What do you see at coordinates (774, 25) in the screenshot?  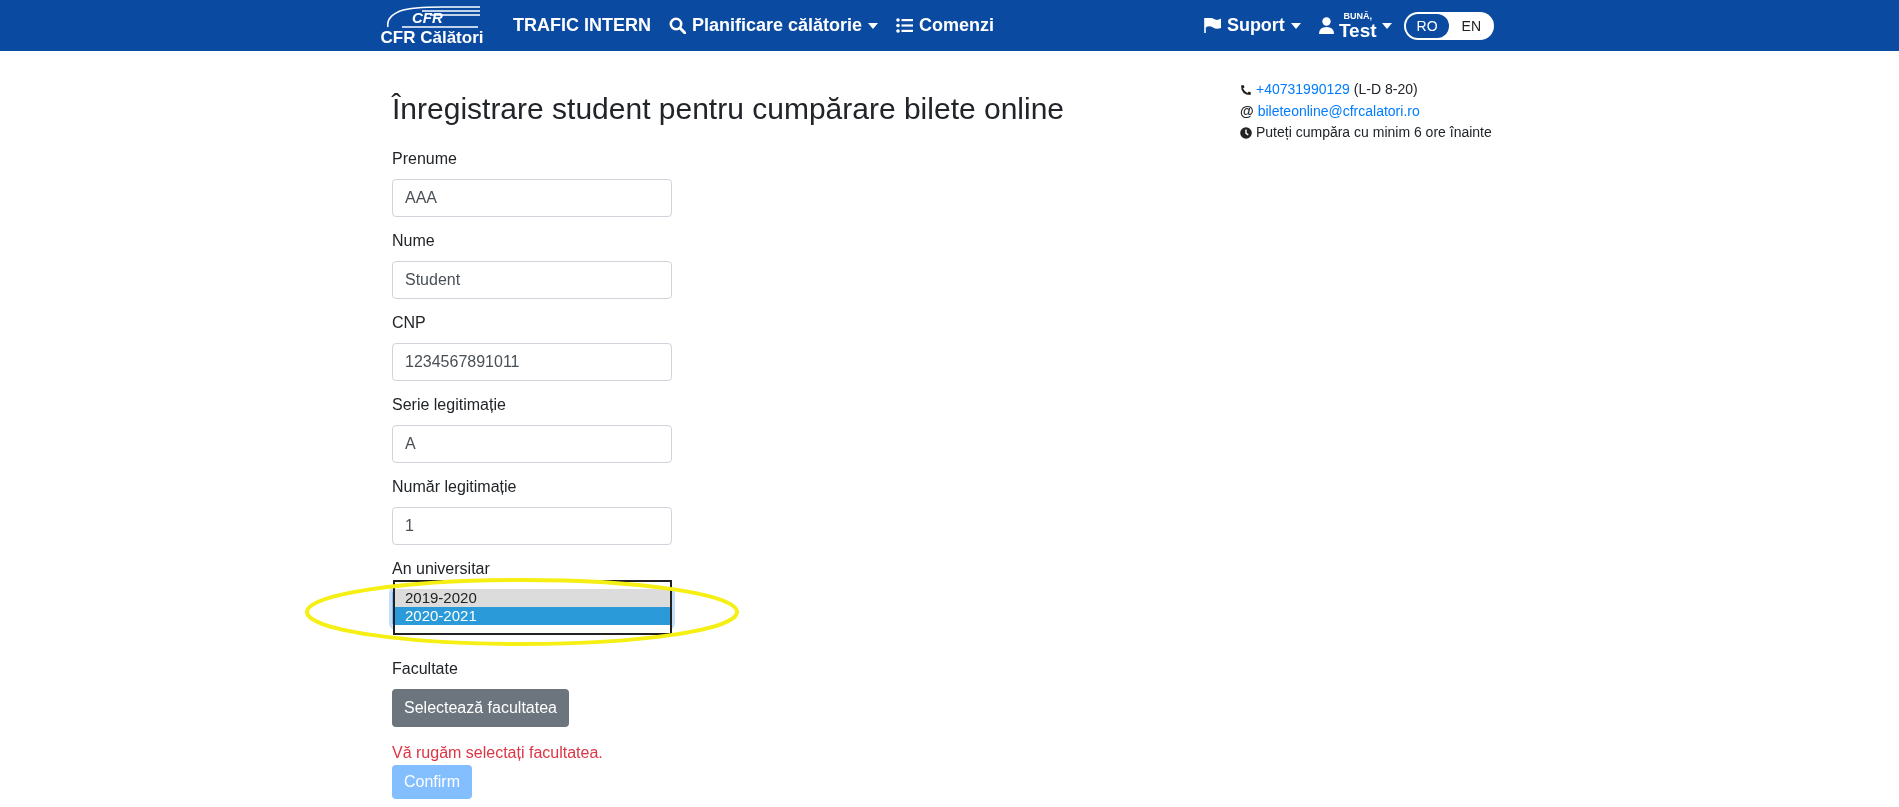 I see `nav-link: Planificare călătorie` at bounding box center [774, 25].